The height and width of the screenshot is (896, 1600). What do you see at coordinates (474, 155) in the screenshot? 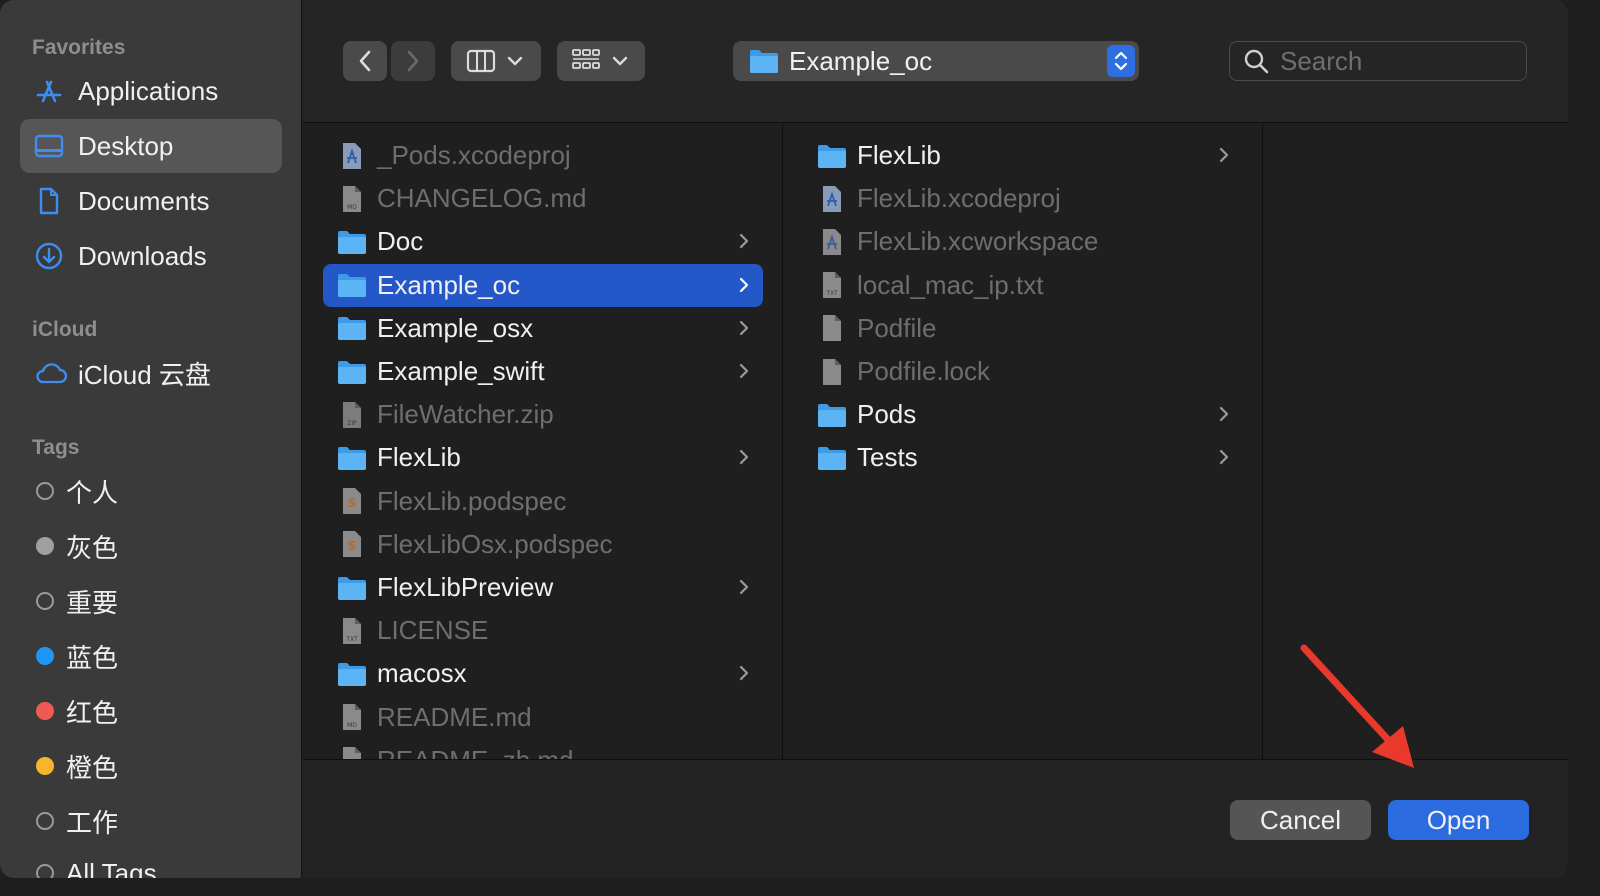
I see `file-name: _Pods.xcodeproj` at bounding box center [474, 155].